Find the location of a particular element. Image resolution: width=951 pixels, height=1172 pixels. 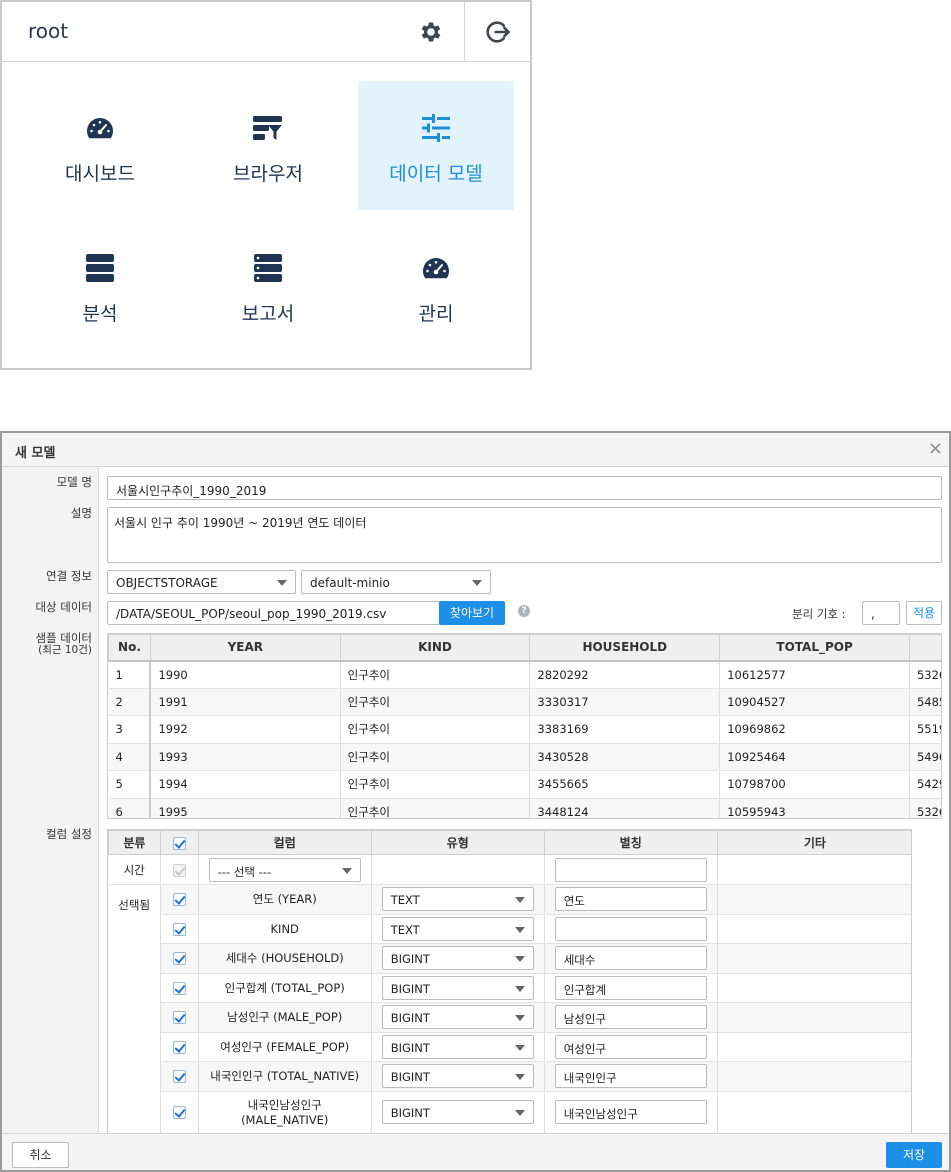

menu-item-dashboard: 대시보드 is located at coordinates (100, 145).